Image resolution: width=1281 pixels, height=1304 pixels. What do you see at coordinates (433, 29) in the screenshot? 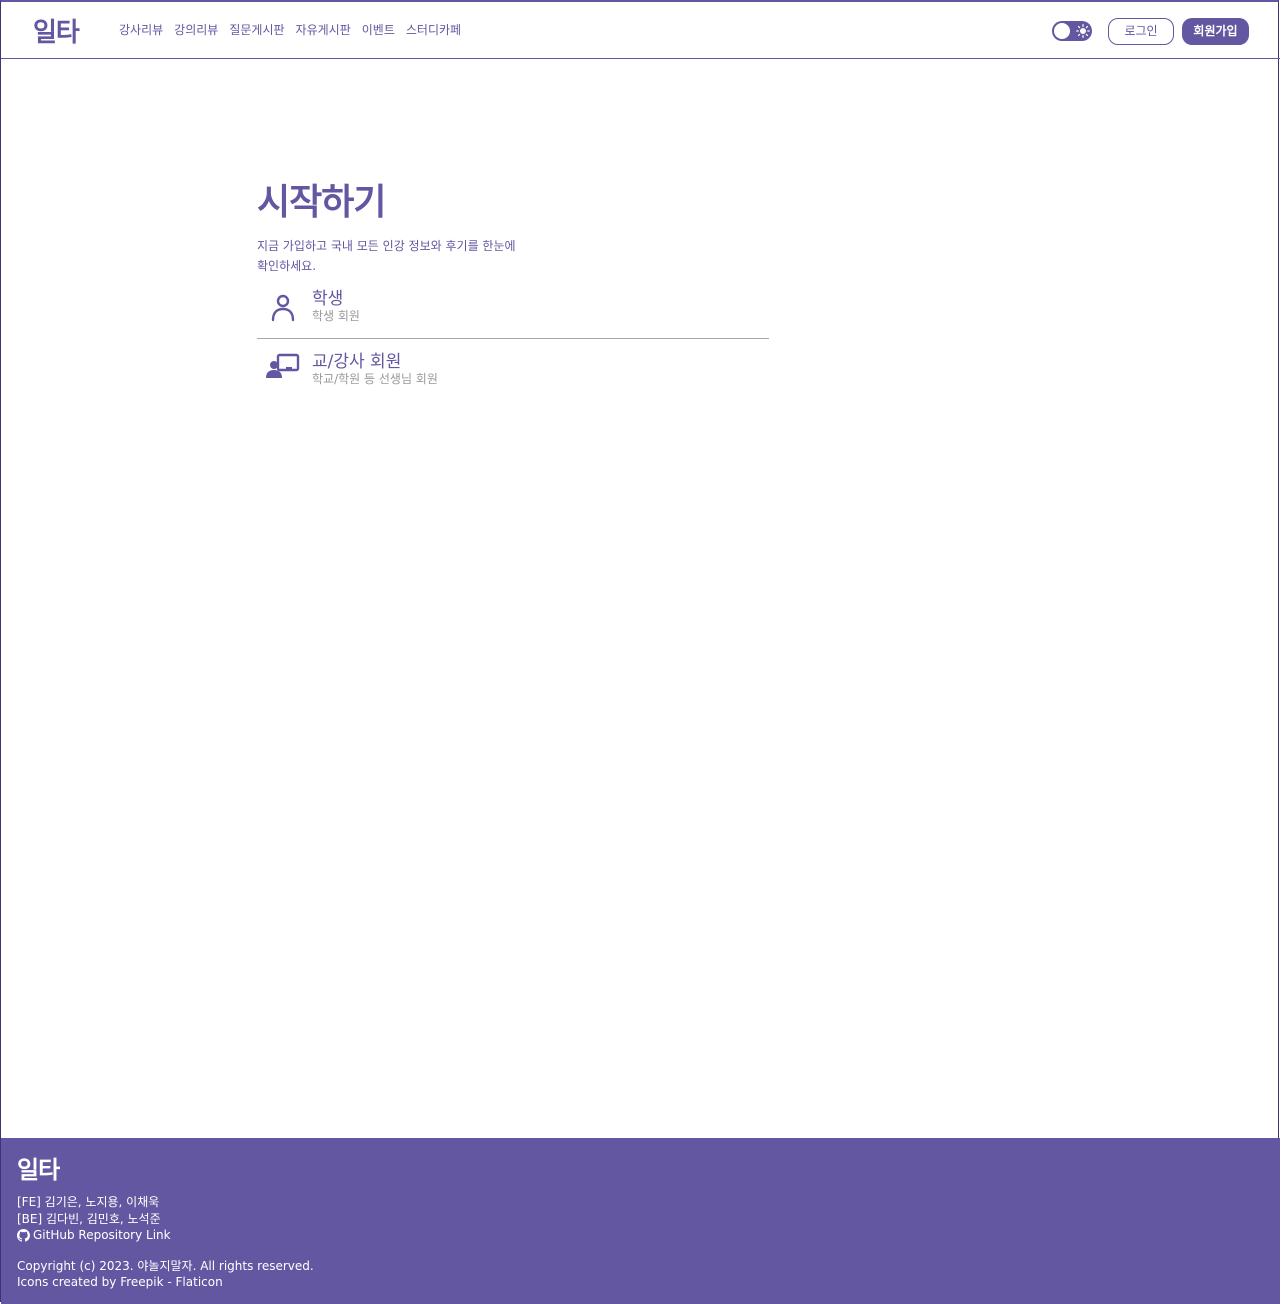
I see `nav-item-study-cafe: 스터디카페` at bounding box center [433, 29].